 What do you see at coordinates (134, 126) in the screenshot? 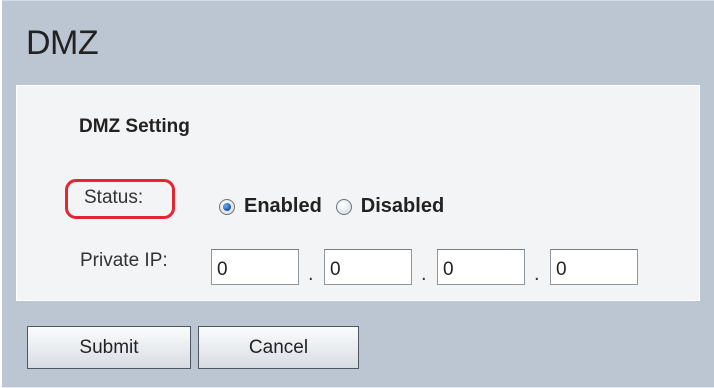
I see `section-heading: DMZ Setting` at bounding box center [134, 126].